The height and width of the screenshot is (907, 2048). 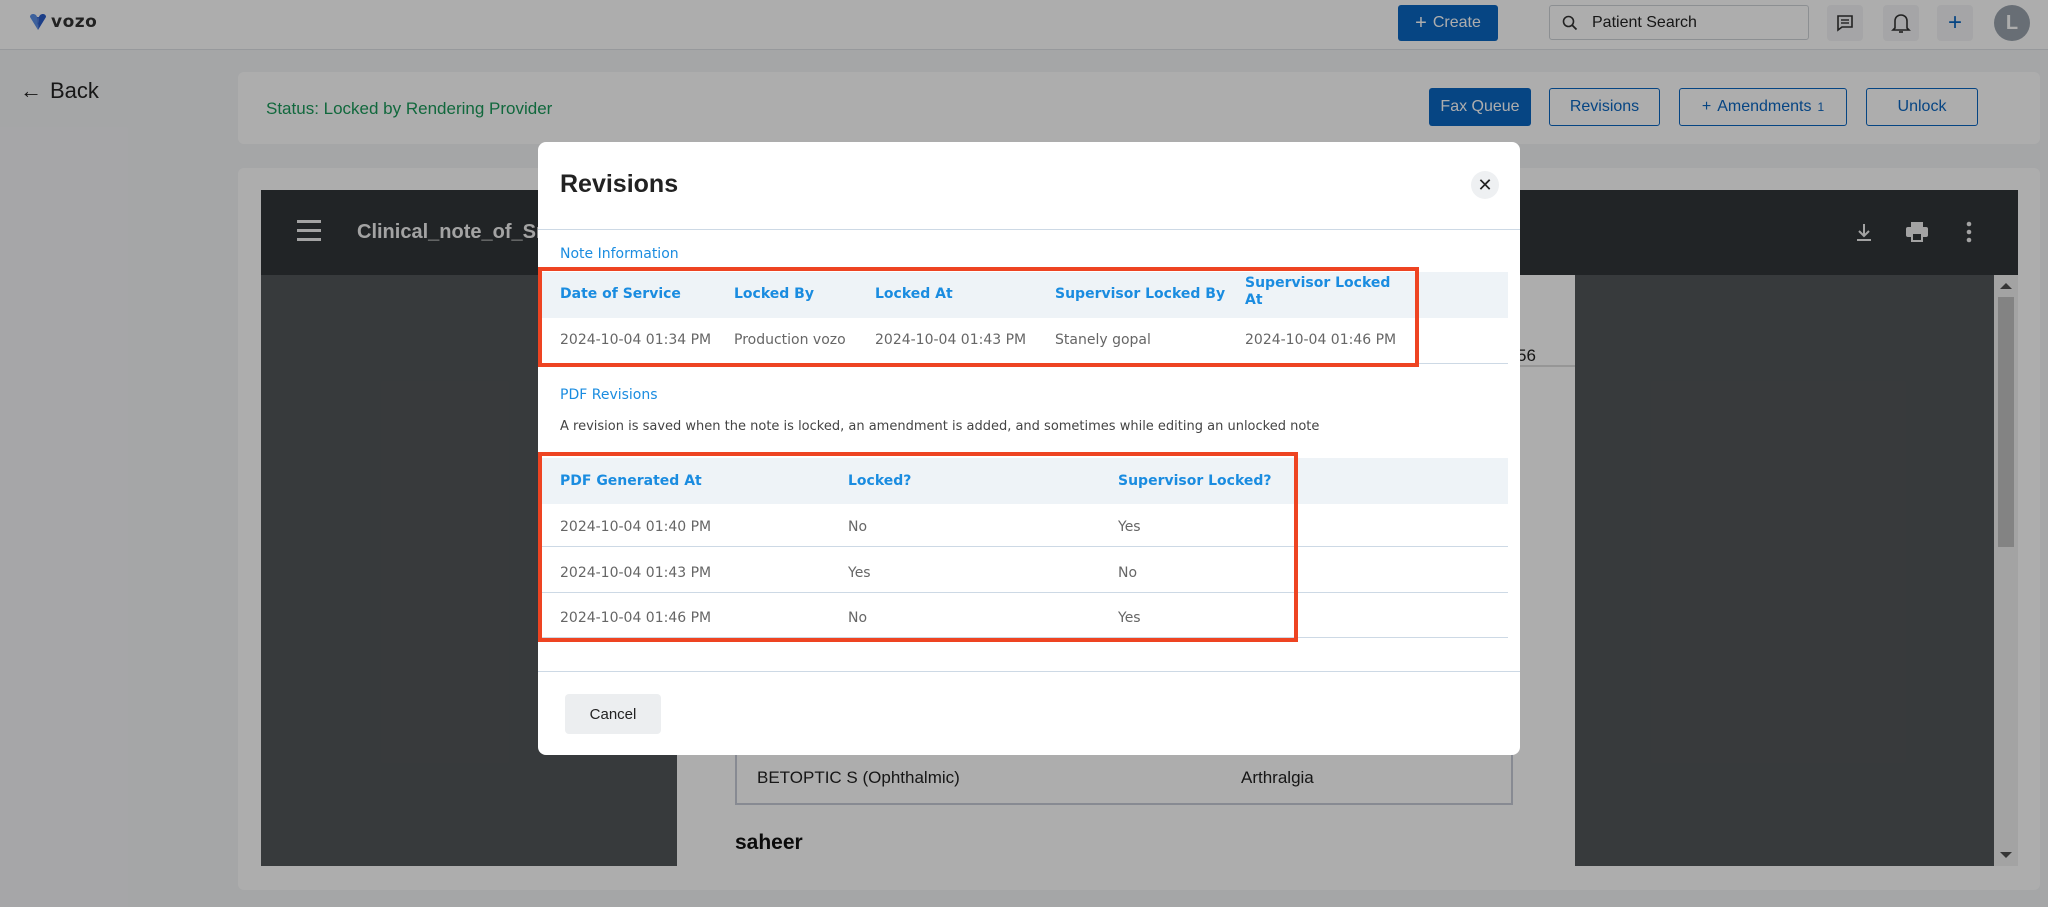 What do you see at coordinates (619, 254) in the screenshot?
I see `note-information-label: Note Information` at bounding box center [619, 254].